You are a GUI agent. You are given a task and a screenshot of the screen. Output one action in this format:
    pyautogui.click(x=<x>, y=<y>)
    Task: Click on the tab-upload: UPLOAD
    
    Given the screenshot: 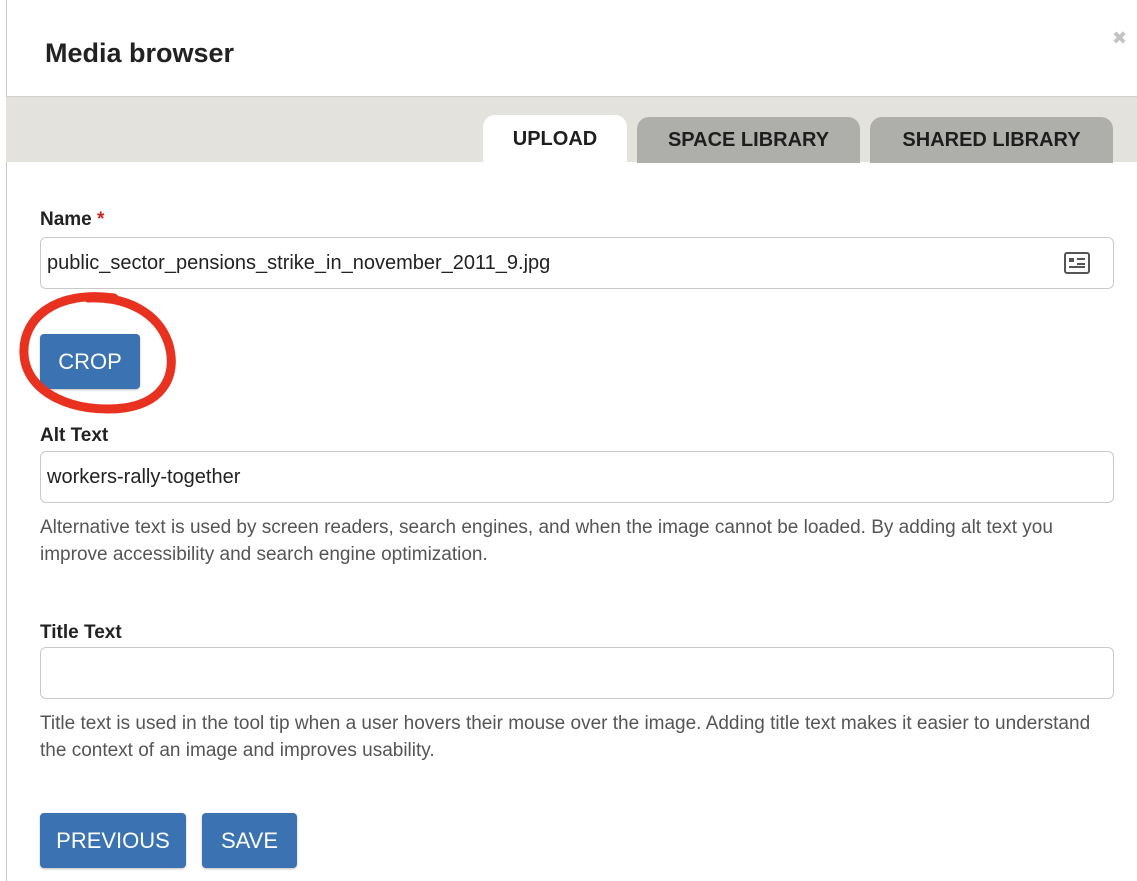 What is the action you would take?
    pyautogui.click(x=555, y=139)
    